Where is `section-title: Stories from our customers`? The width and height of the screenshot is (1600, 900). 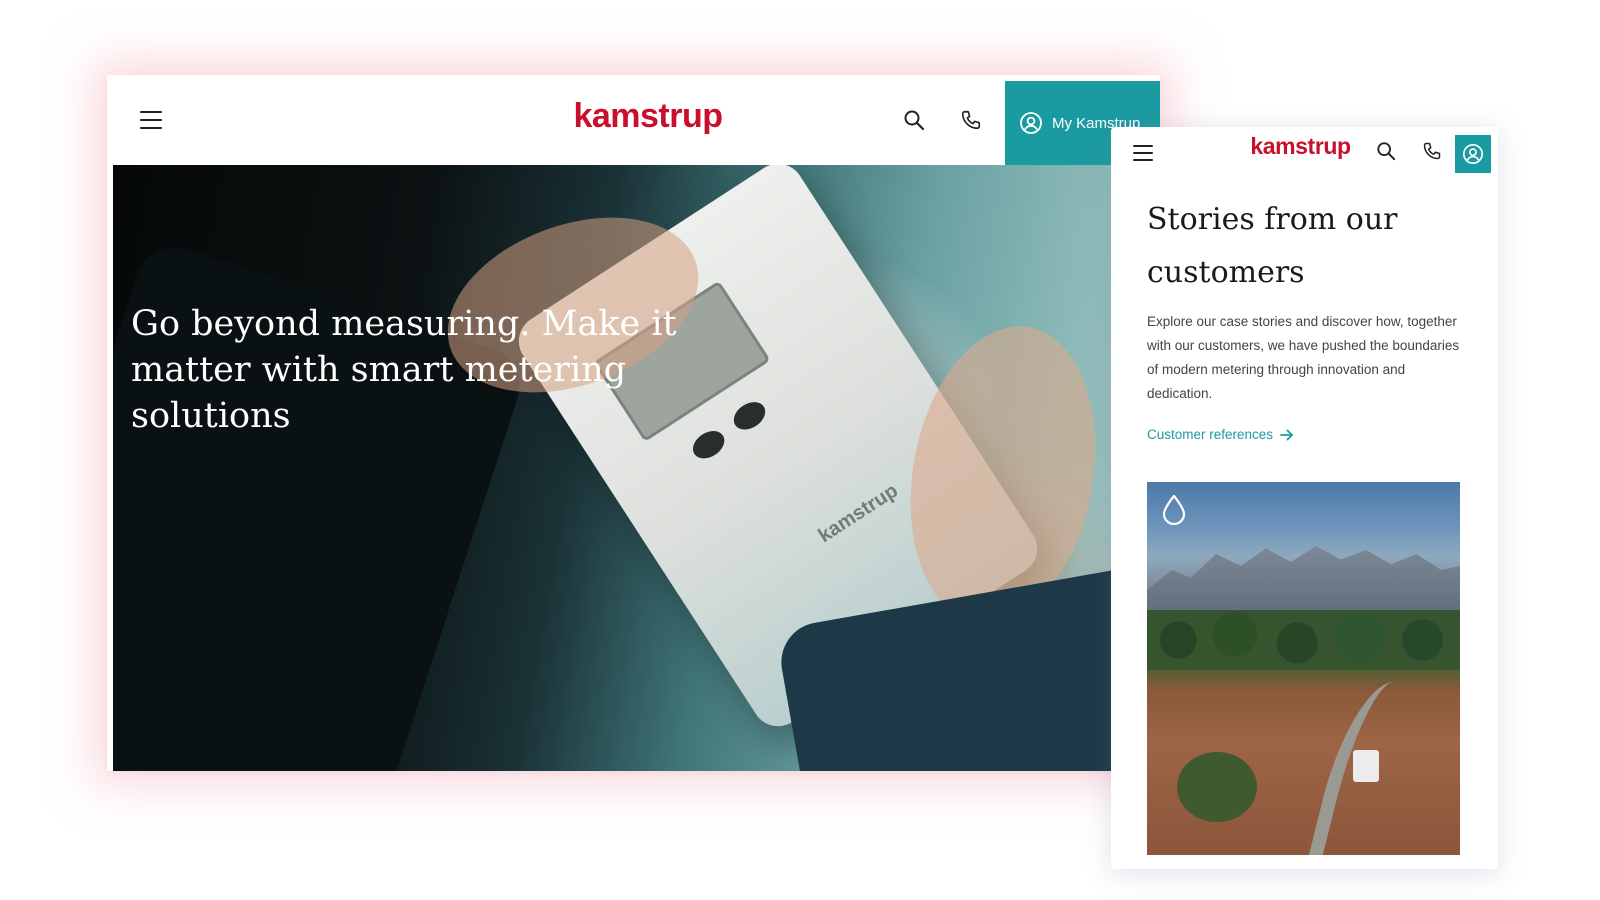
section-title: Stories from our customers is located at coordinates (1272, 246).